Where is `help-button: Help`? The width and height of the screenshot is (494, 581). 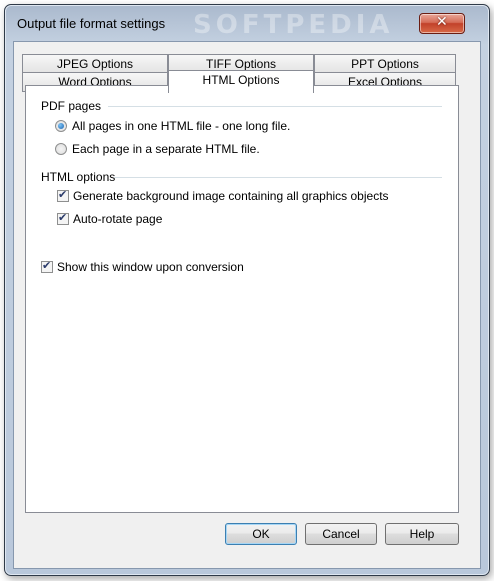 help-button: Help is located at coordinates (422, 534).